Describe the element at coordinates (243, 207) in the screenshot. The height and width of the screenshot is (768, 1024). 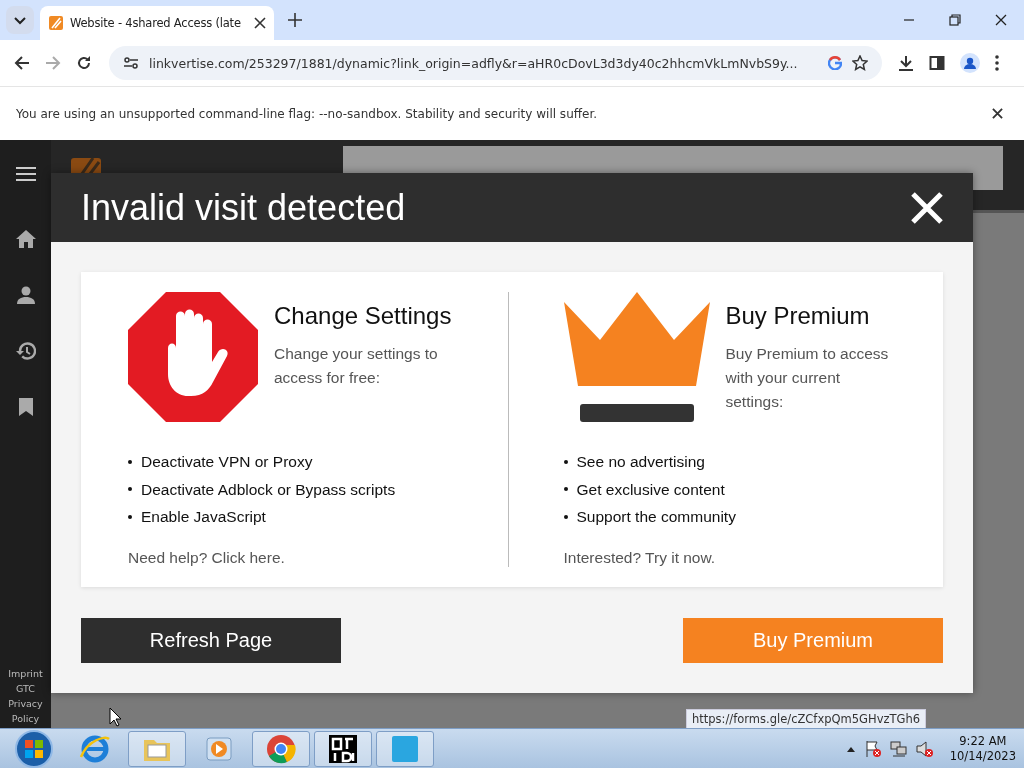
I see `dialog-title: Invalid visit detected` at that location.